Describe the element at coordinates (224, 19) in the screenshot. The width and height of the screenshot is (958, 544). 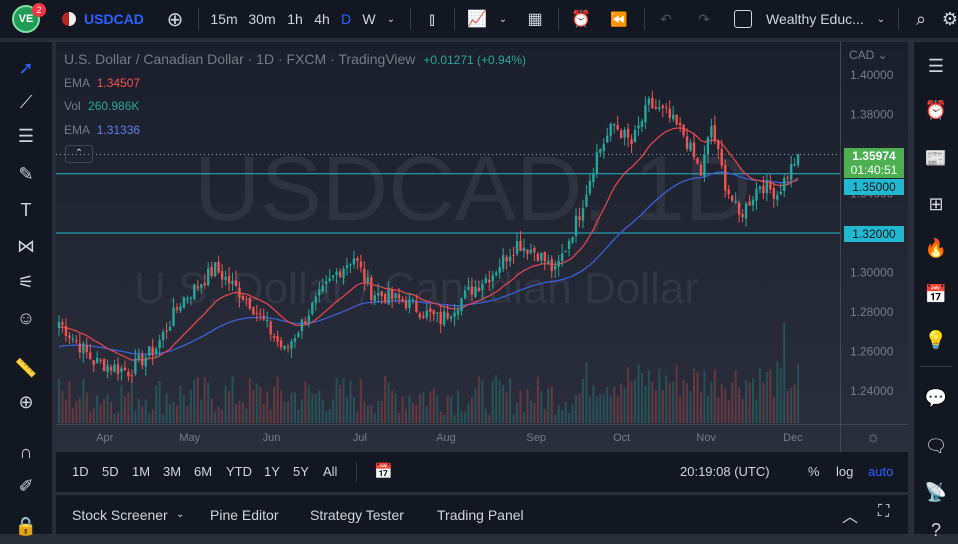
I see `interval-15m: 15m` at that location.